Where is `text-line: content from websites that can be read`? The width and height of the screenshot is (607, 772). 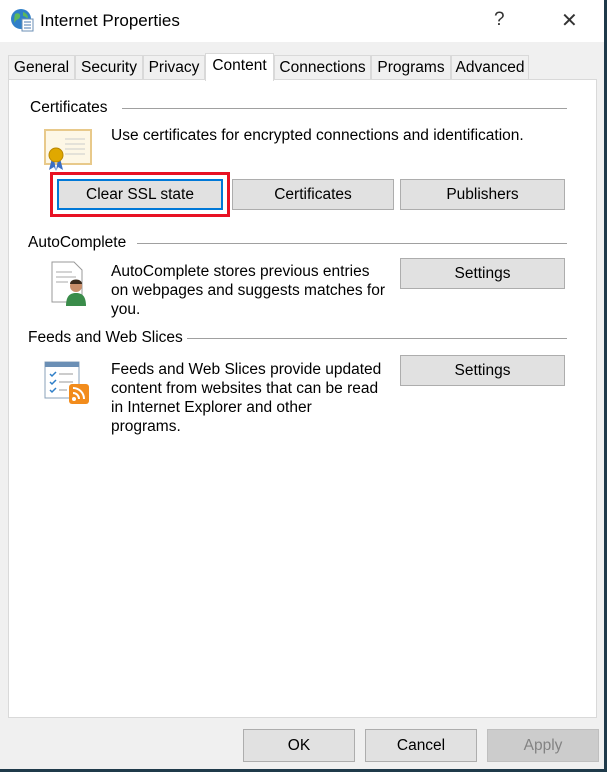 text-line: content from websites that can be read is located at coordinates (245, 388).